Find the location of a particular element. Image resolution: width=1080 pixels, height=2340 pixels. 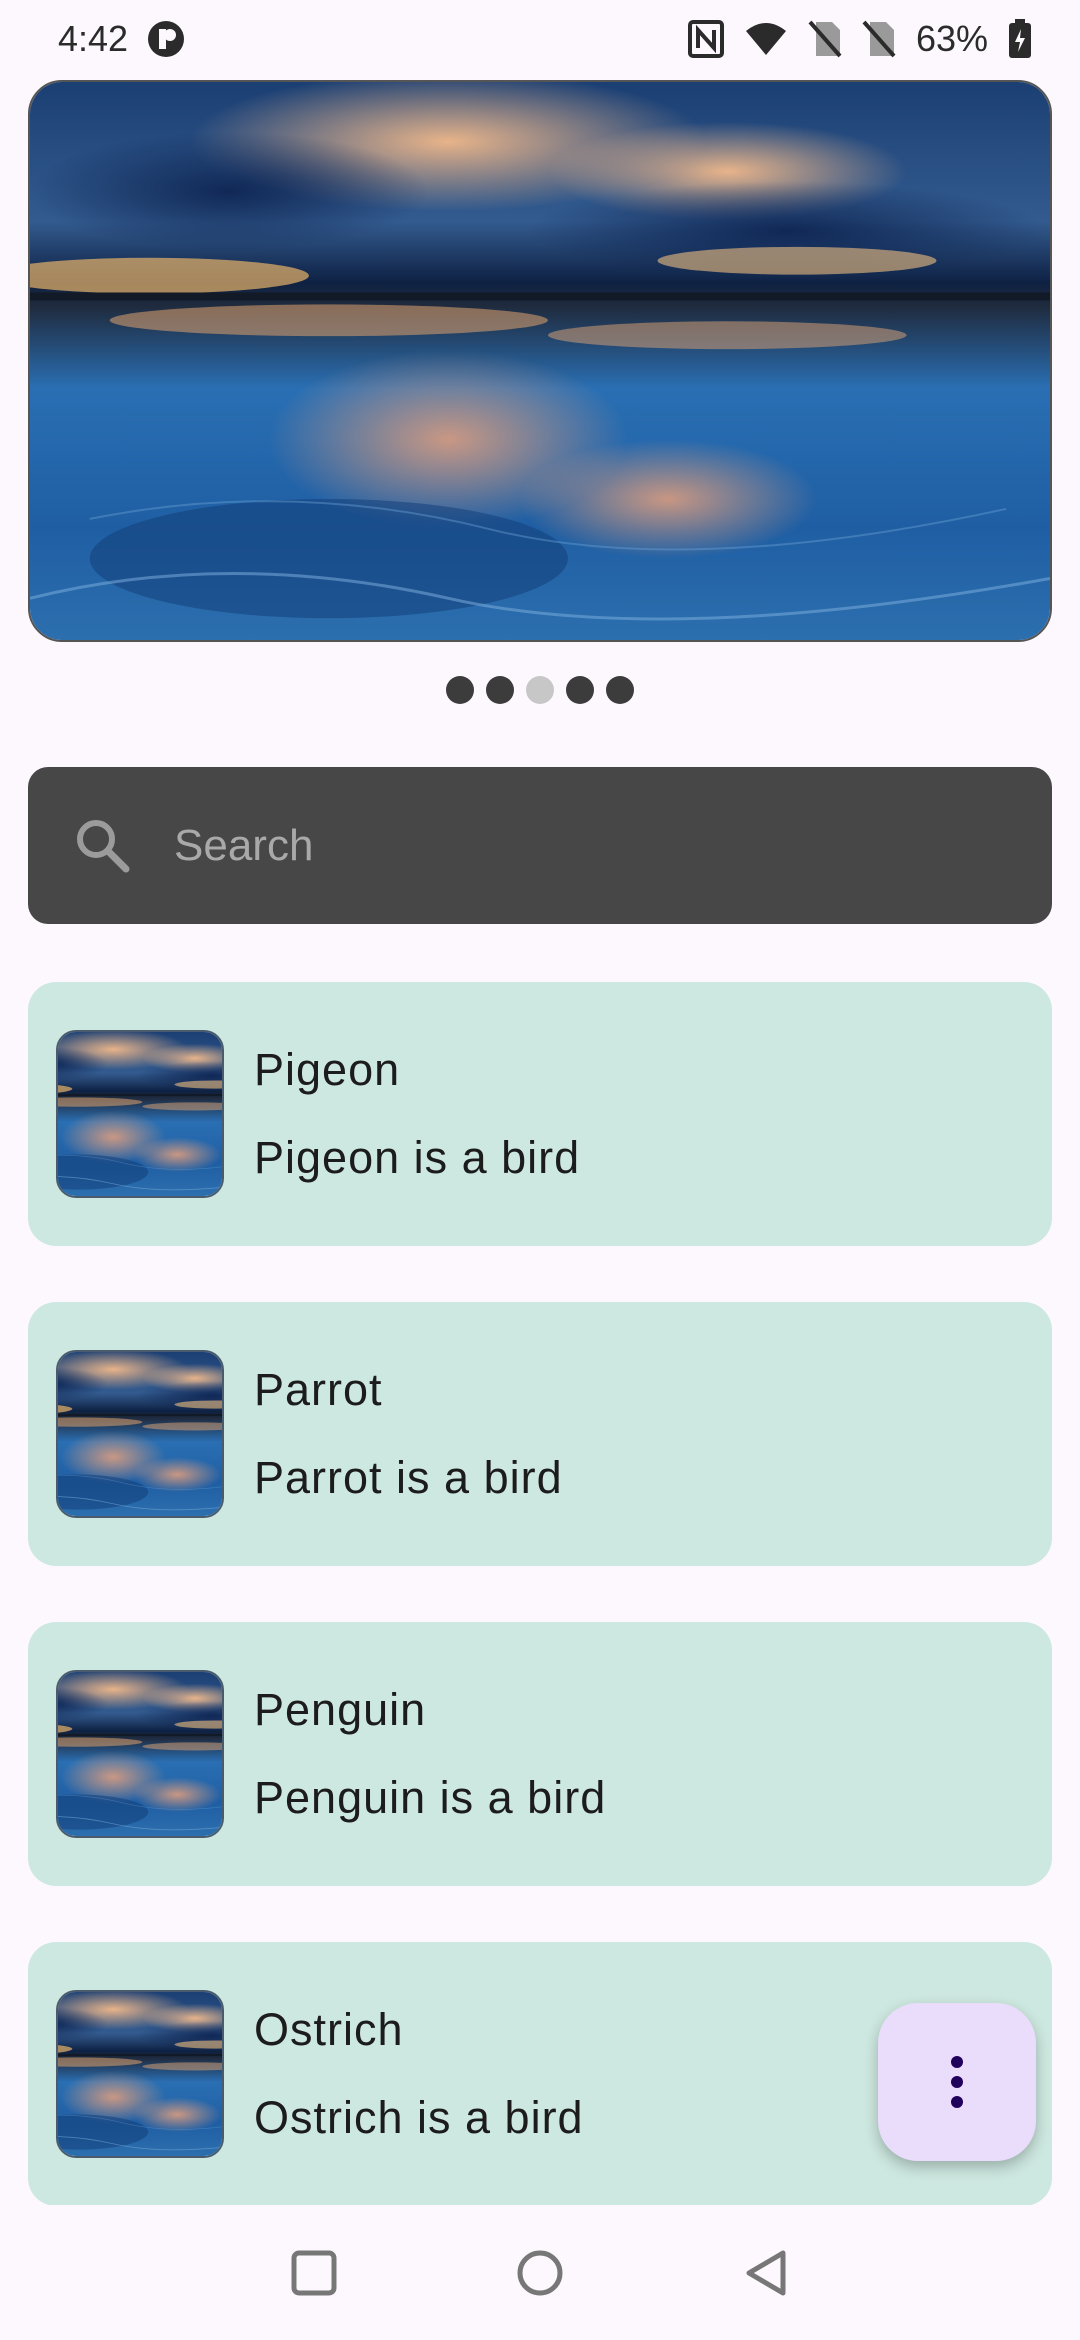

status-right: 63% is located at coordinates (859, 39).